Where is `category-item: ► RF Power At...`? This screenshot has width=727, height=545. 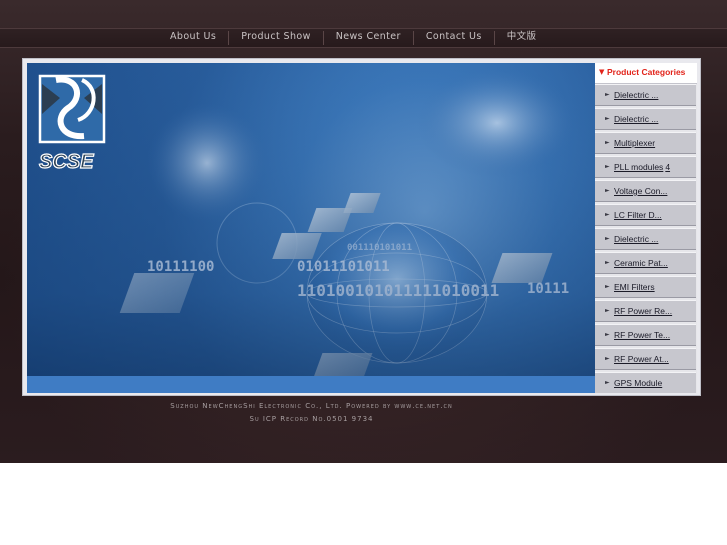 category-item: ► RF Power At... is located at coordinates (645, 359).